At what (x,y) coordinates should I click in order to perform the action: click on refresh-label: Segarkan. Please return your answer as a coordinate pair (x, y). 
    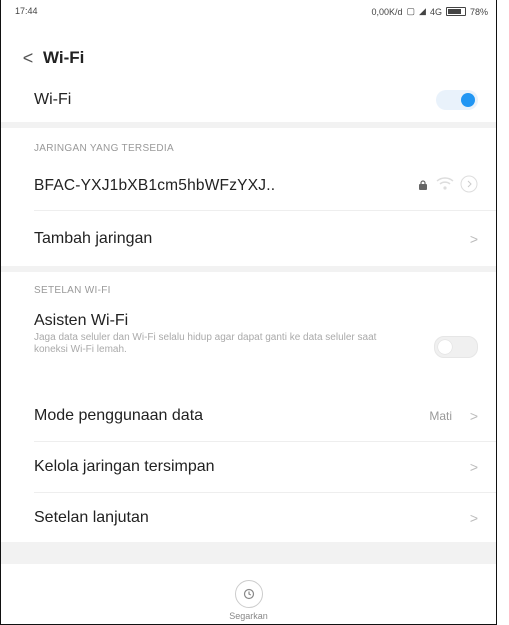
    Looking at the image, I should click on (248, 616).